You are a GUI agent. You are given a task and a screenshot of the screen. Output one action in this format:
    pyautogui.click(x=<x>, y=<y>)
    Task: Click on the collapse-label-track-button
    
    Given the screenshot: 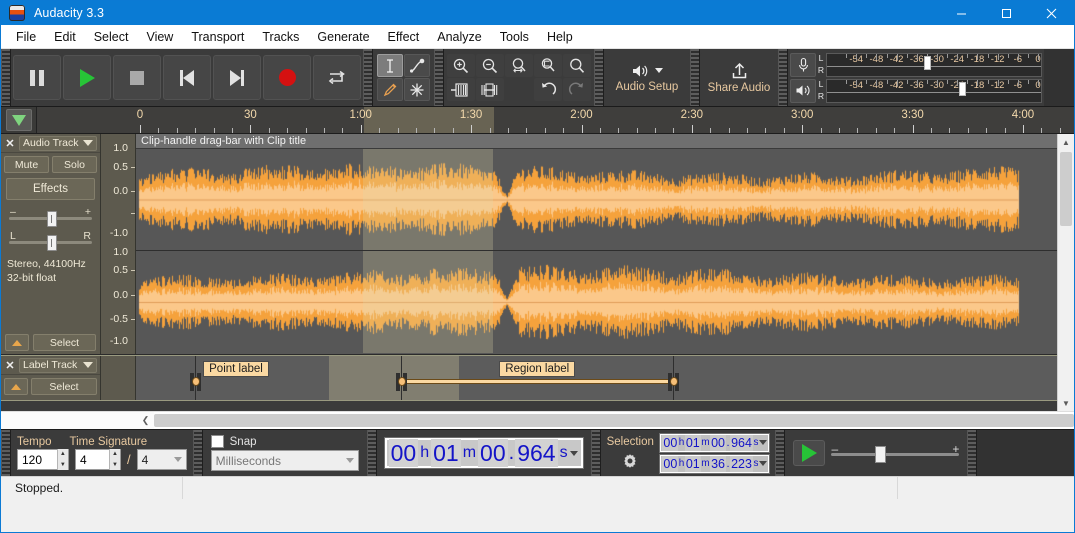 What is the action you would take?
    pyautogui.click(x=16, y=386)
    